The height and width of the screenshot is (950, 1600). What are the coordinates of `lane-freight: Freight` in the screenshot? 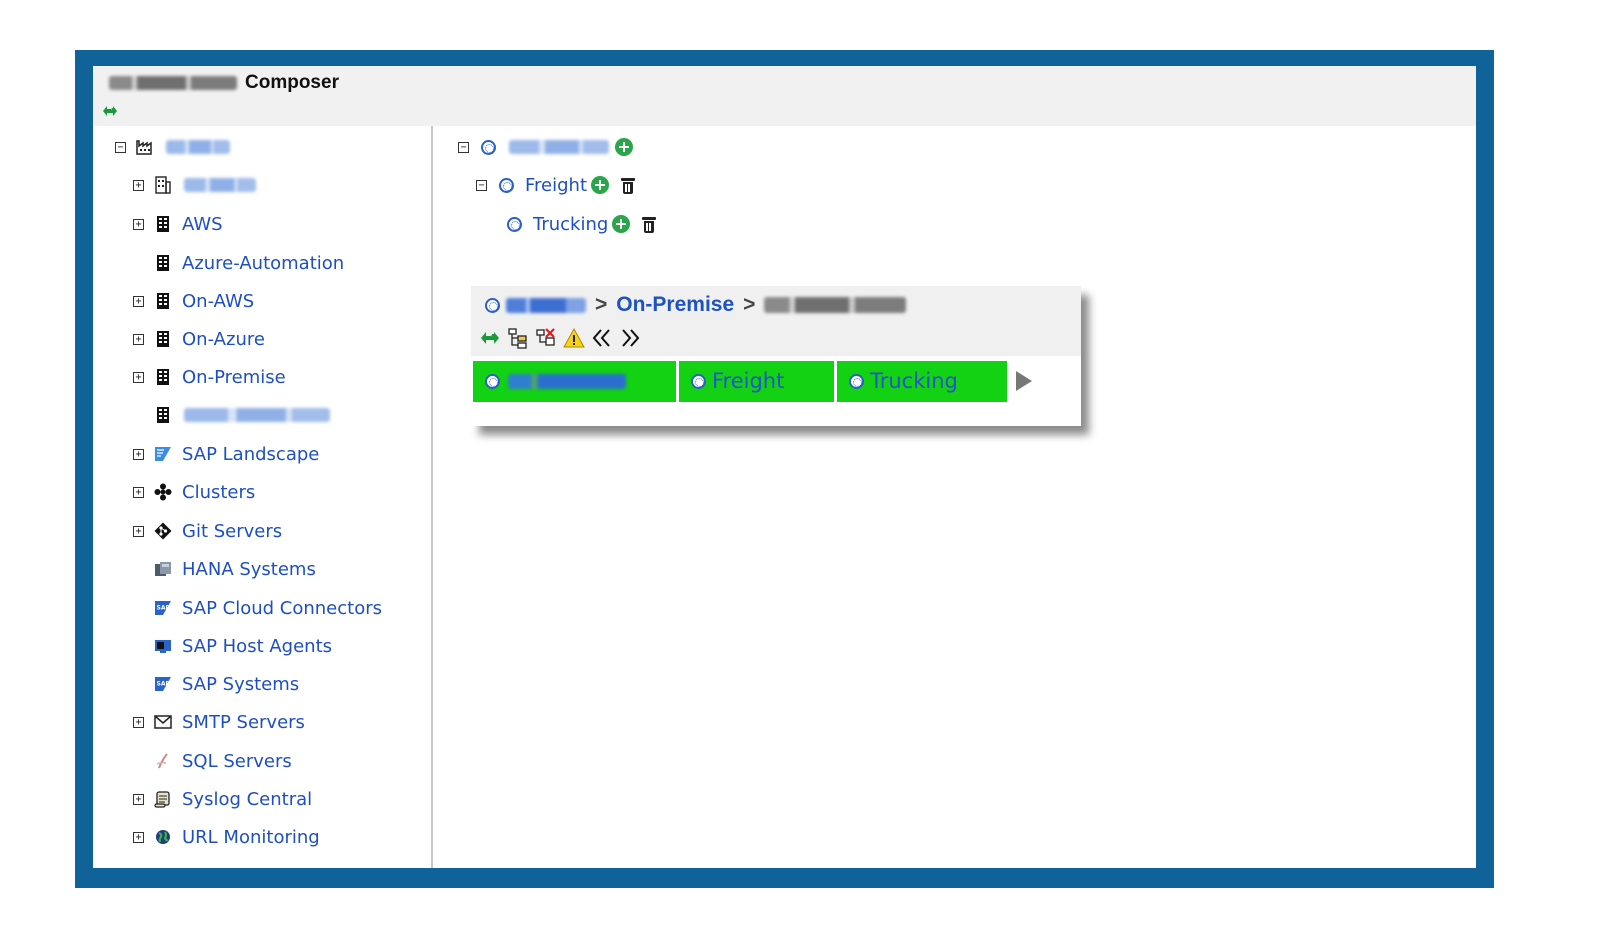 It's located at (756, 381).